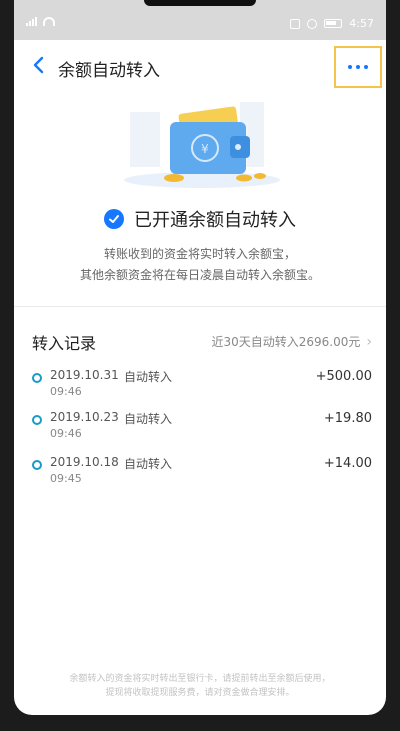 This screenshot has height=731, width=400. I want to click on records-summary-text: 近30天自动转入2696.00元, so click(286, 342).